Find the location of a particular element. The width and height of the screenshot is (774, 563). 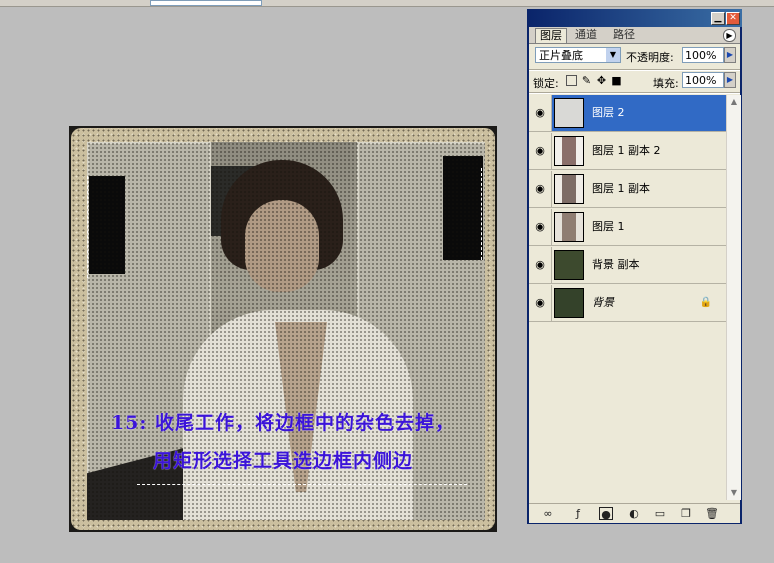

hair-shape is located at coordinates (282, 215).